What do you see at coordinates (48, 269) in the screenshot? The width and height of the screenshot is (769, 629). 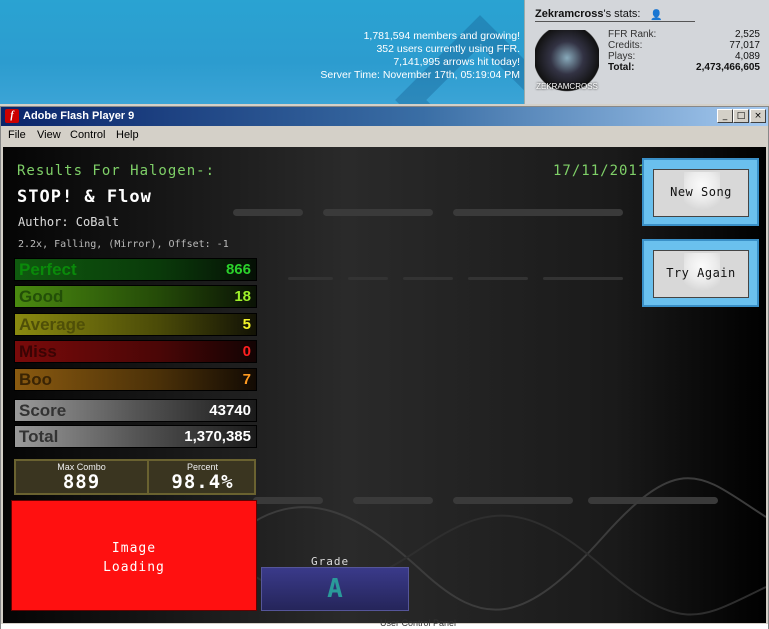 I see `judgement-label: Perfect` at bounding box center [48, 269].